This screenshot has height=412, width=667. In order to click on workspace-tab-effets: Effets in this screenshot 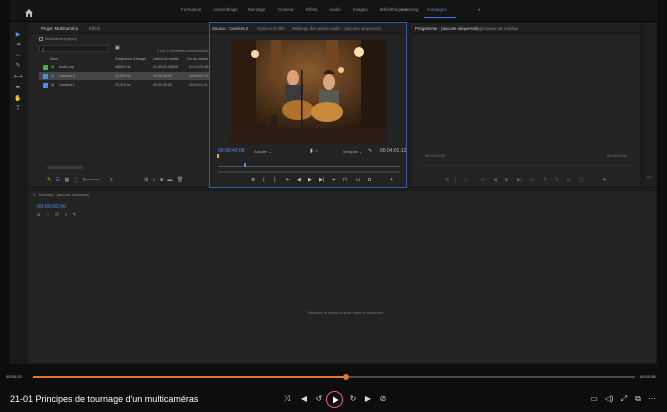, I will do `click(311, 9)`.